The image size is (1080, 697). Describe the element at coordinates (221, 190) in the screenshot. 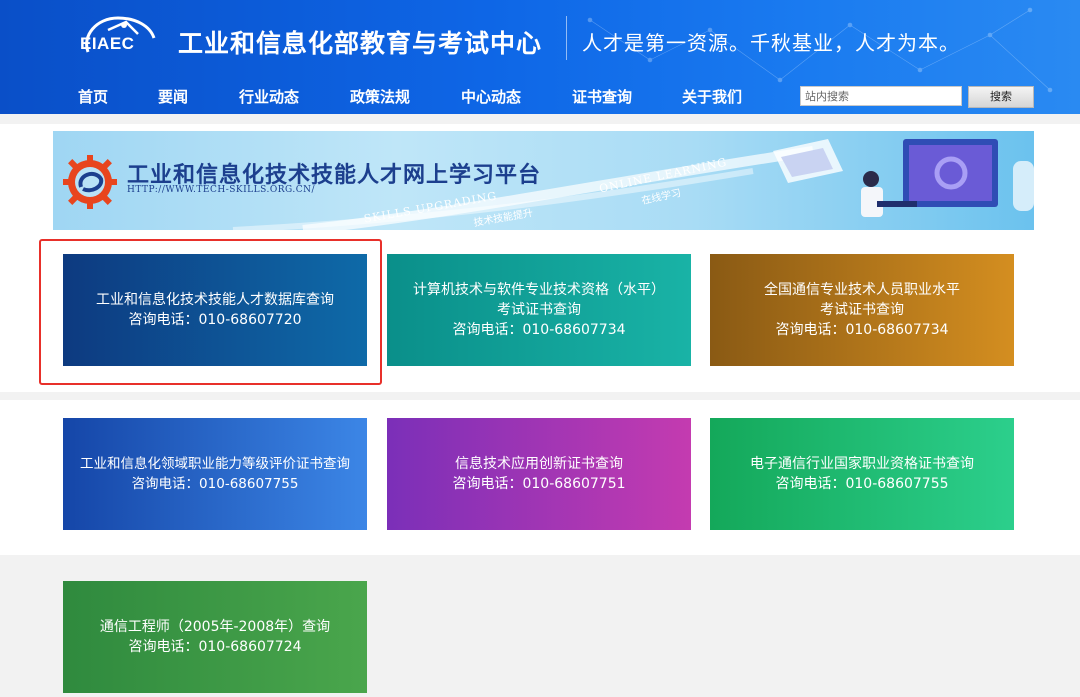

I see `banner-url: HTTP://WWW.TECH-SKILLS.ORG.CN/` at that location.